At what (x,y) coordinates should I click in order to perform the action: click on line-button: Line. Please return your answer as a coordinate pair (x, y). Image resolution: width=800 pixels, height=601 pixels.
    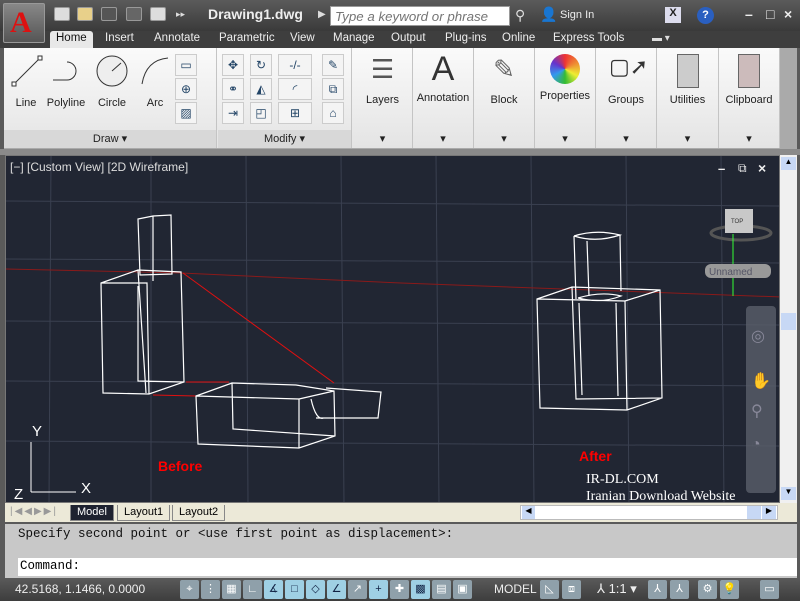
    Looking at the image, I should click on (26, 81).